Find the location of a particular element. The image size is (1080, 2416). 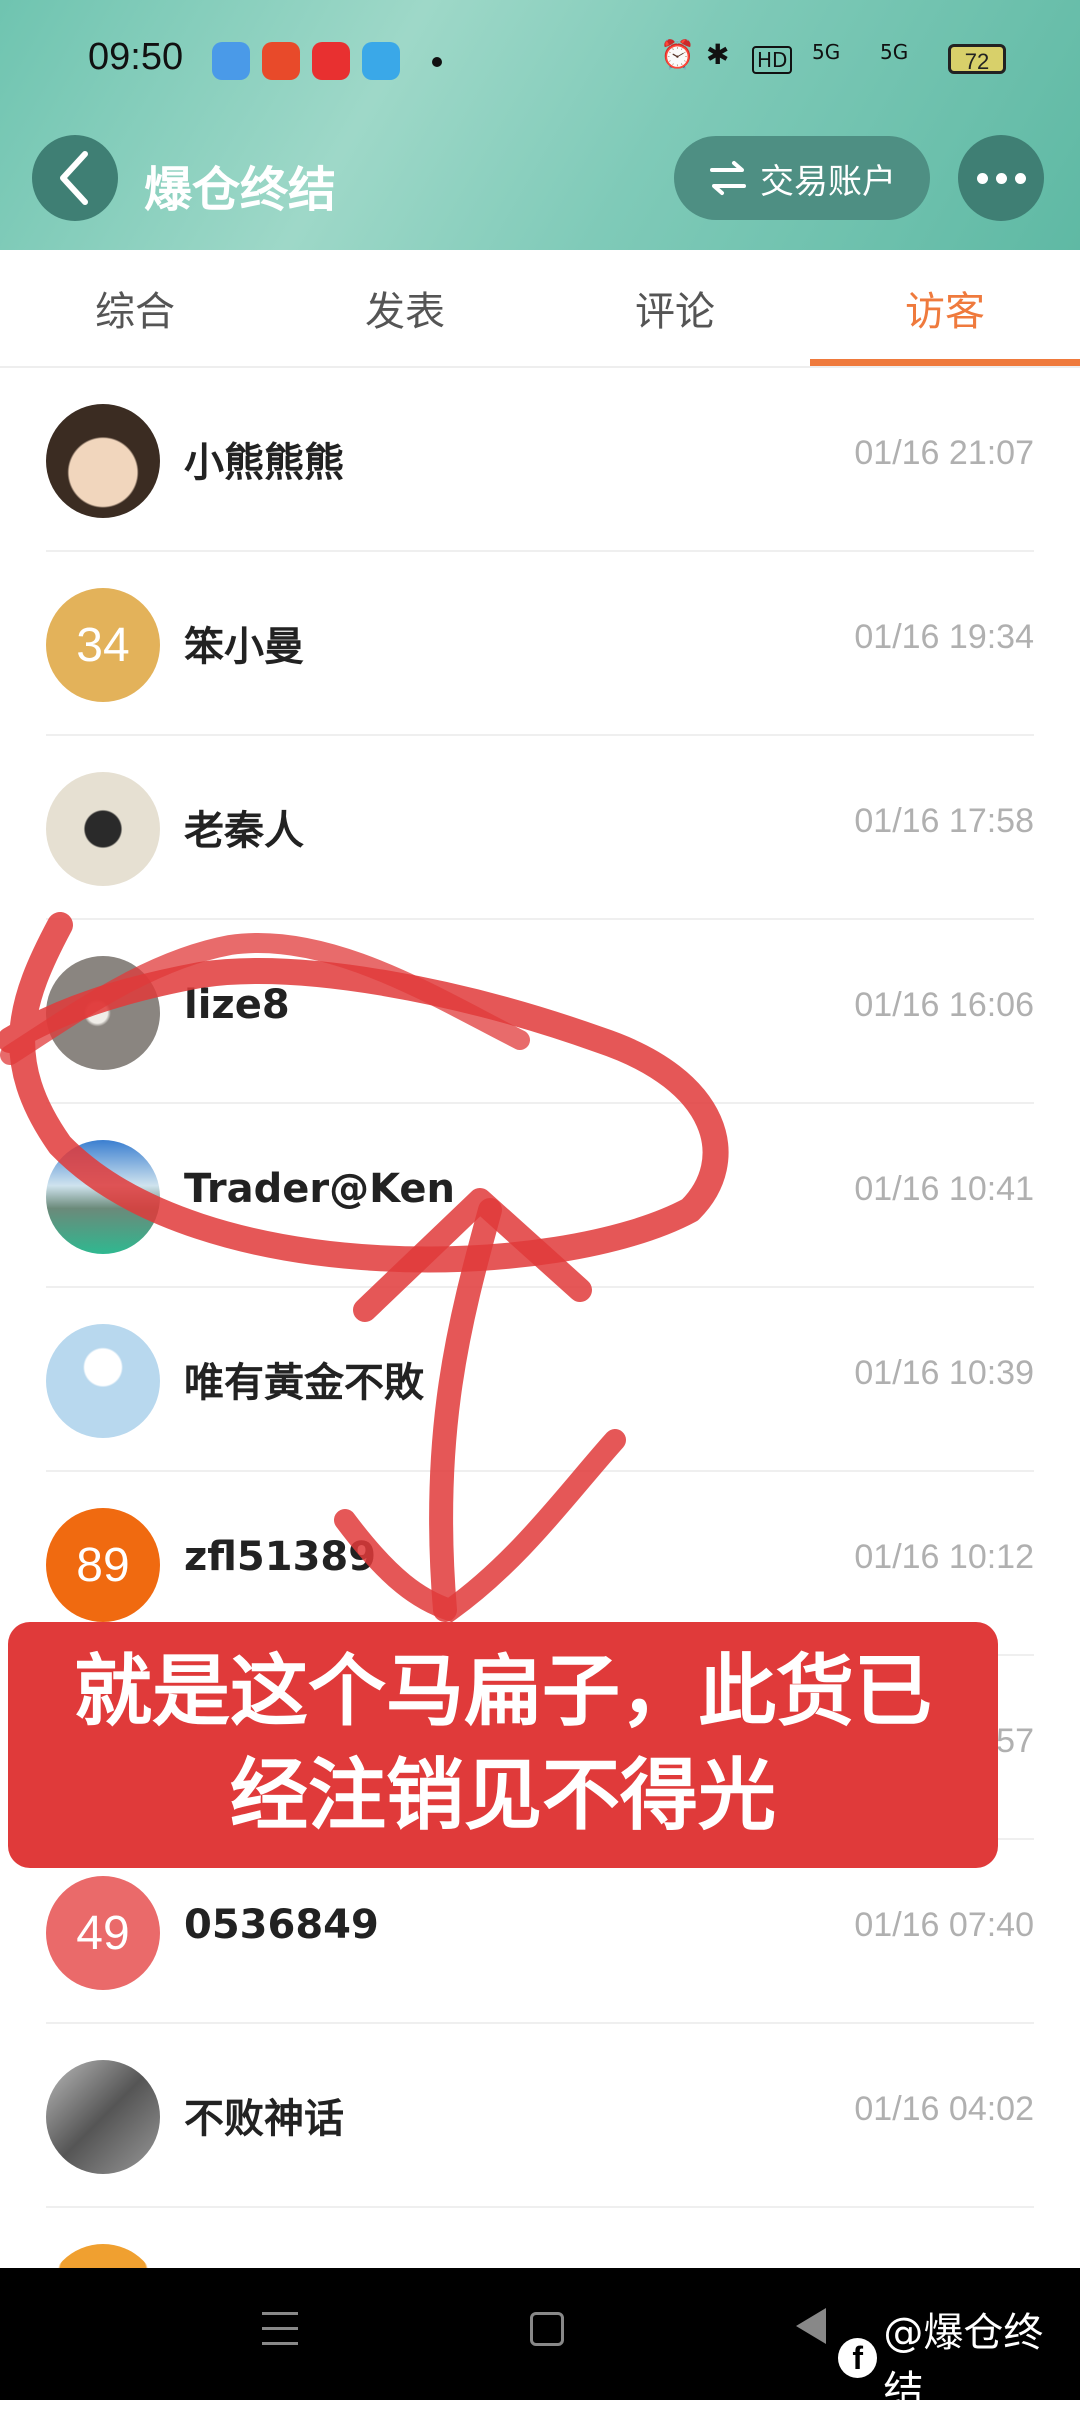

visit-time: 01/16 17:58 is located at coordinates (944, 821).